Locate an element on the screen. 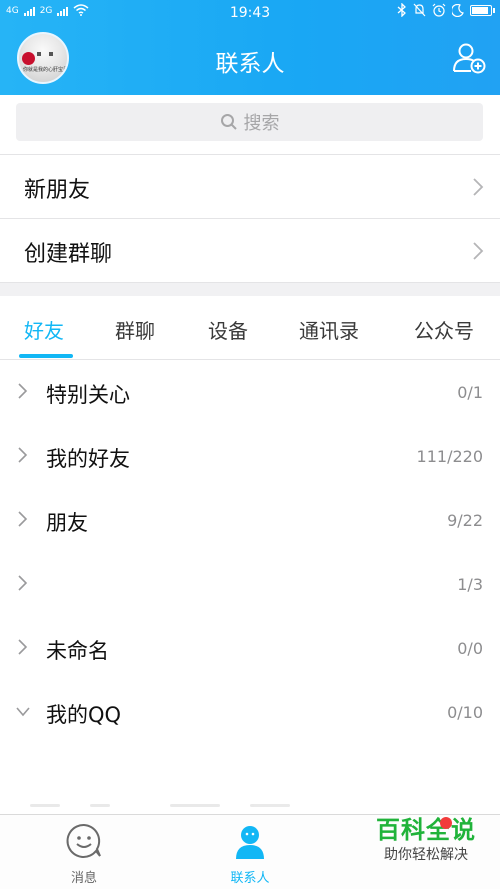 This screenshot has height=889, width=500. search-input: 搜索 is located at coordinates (249, 122).